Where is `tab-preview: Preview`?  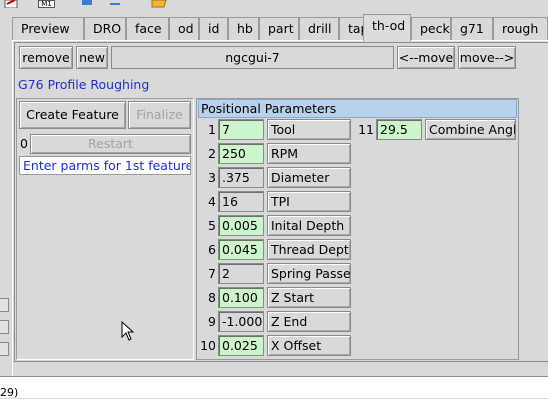
tab-preview: Preview is located at coordinates (48, 28).